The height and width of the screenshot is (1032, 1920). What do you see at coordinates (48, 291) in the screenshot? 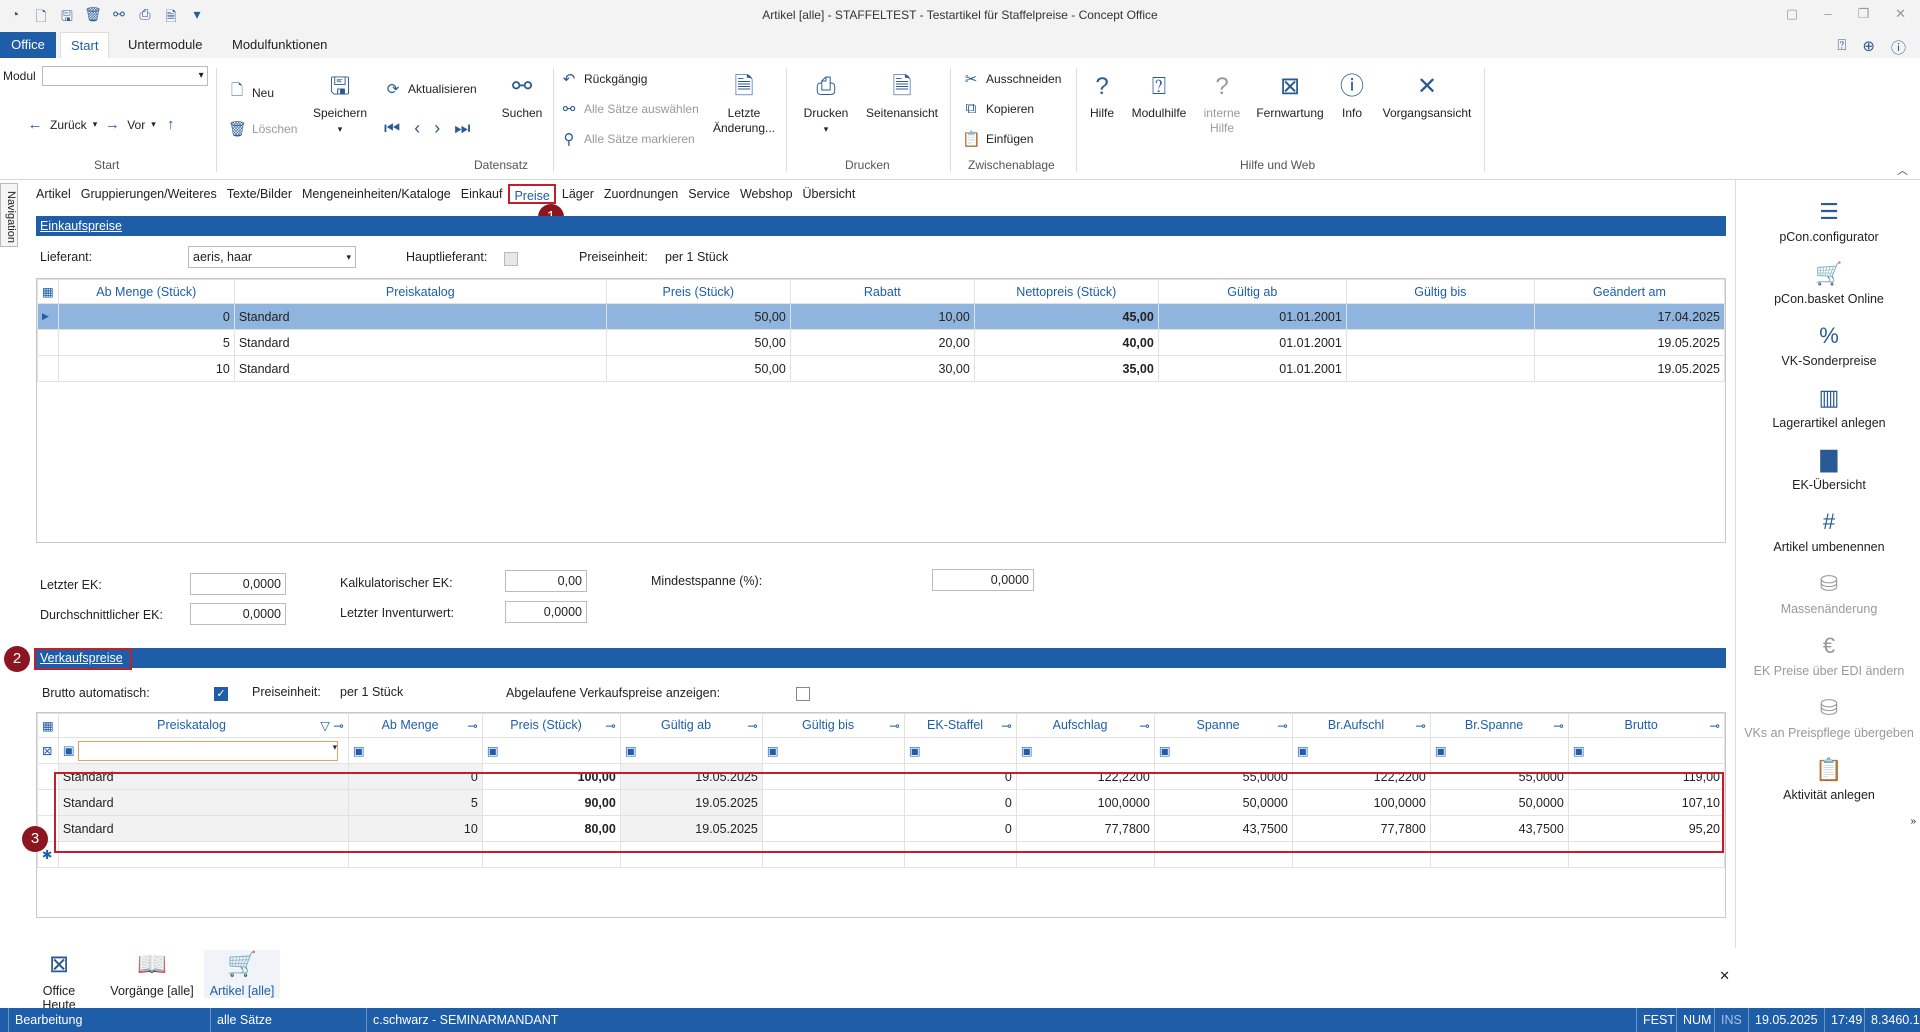
I see `grid-menu-icon: ▦` at bounding box center [48, 291].